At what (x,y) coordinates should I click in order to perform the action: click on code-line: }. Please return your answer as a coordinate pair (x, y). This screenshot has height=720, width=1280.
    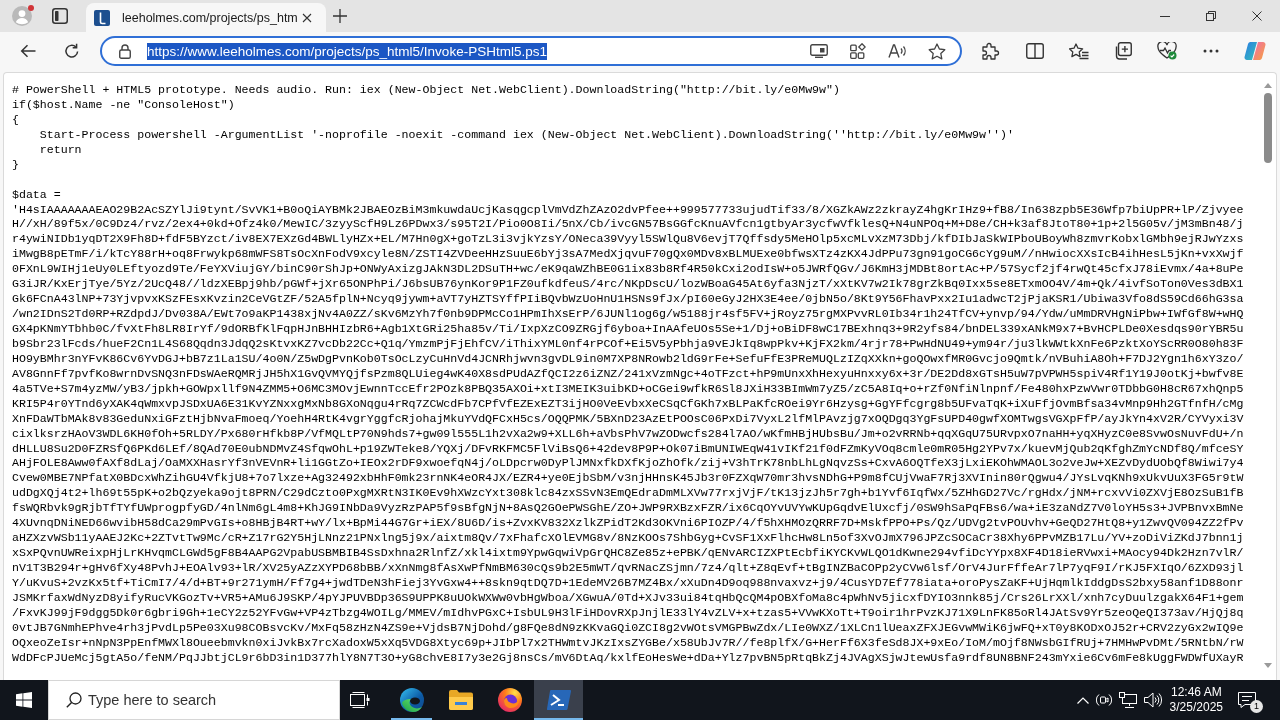
    Looking at the image, I should click on (15, 165).